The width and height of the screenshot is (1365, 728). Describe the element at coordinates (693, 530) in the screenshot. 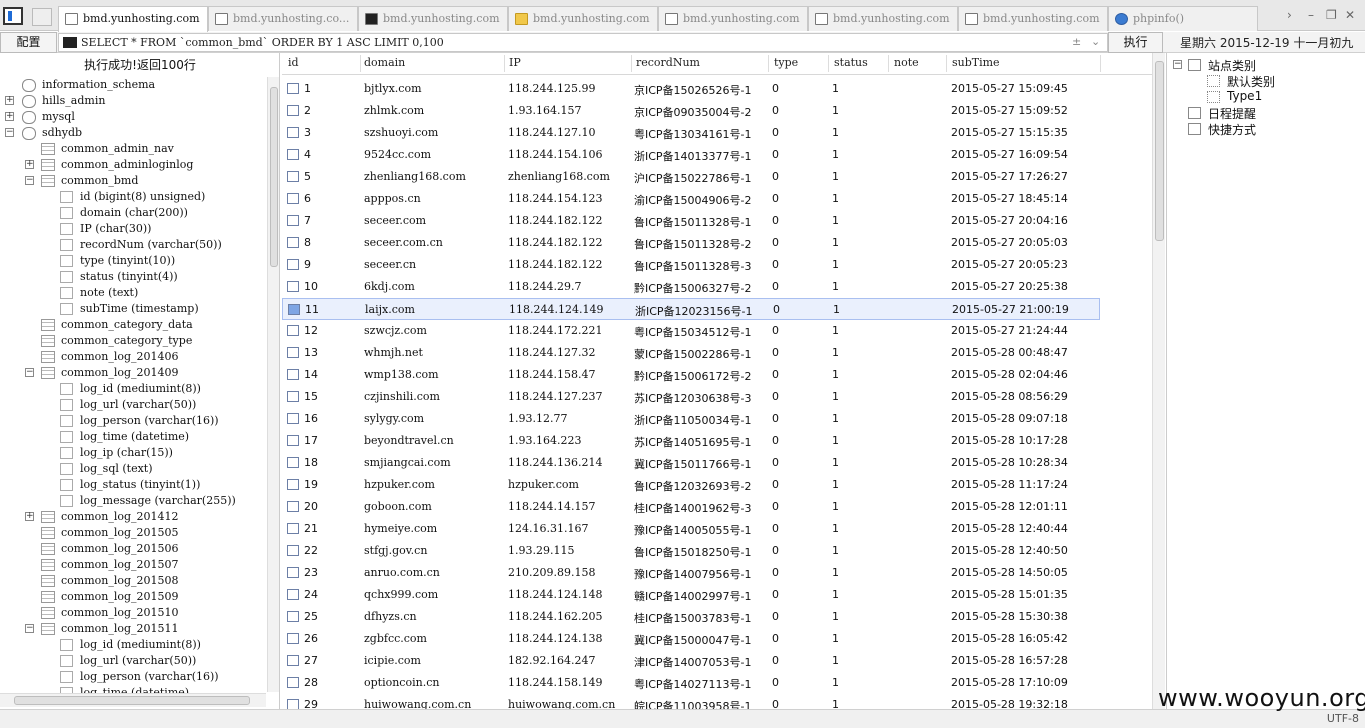

I see `cell-recordnum: 豫ICP备14005055号-1` at that location.